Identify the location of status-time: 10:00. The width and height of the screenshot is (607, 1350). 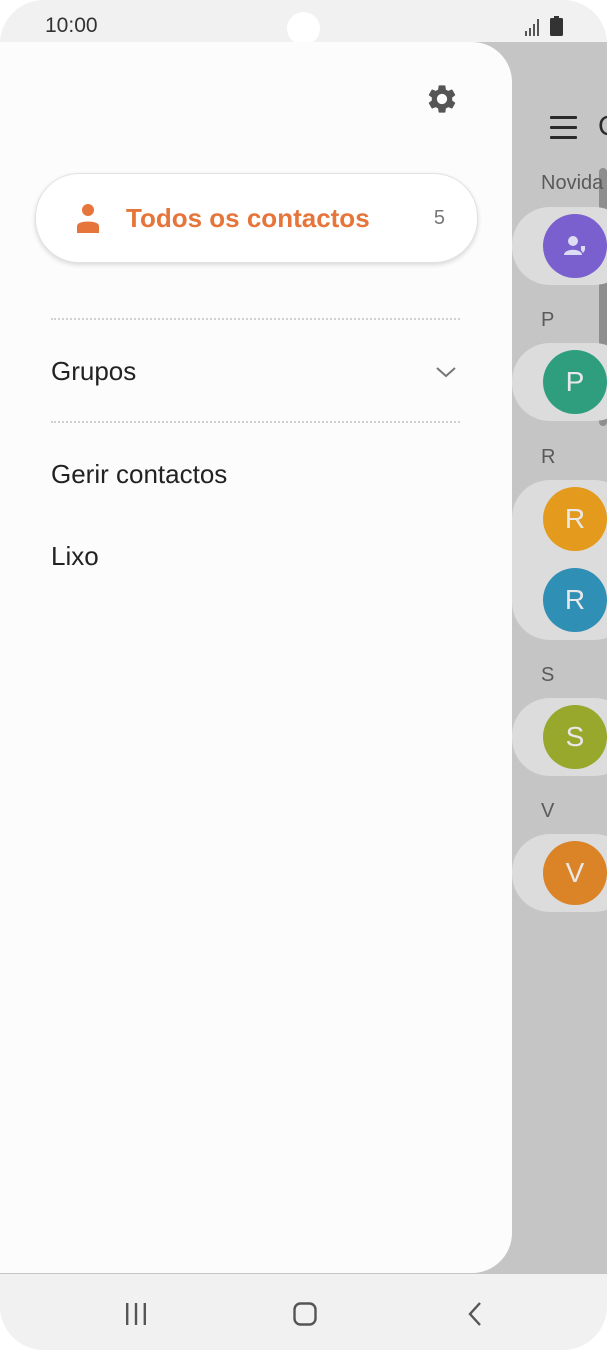
(71, 25).